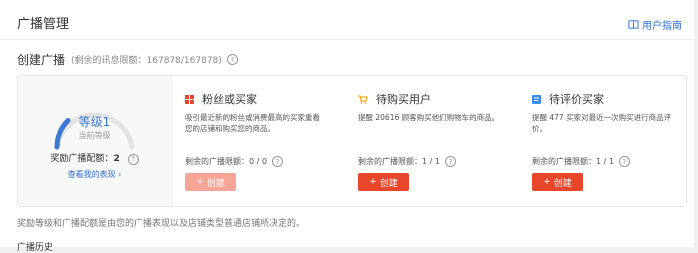 This screenshot has width=698, height=253. I want to click on reward-label: 奖励广播配额：, so click(82, 159).